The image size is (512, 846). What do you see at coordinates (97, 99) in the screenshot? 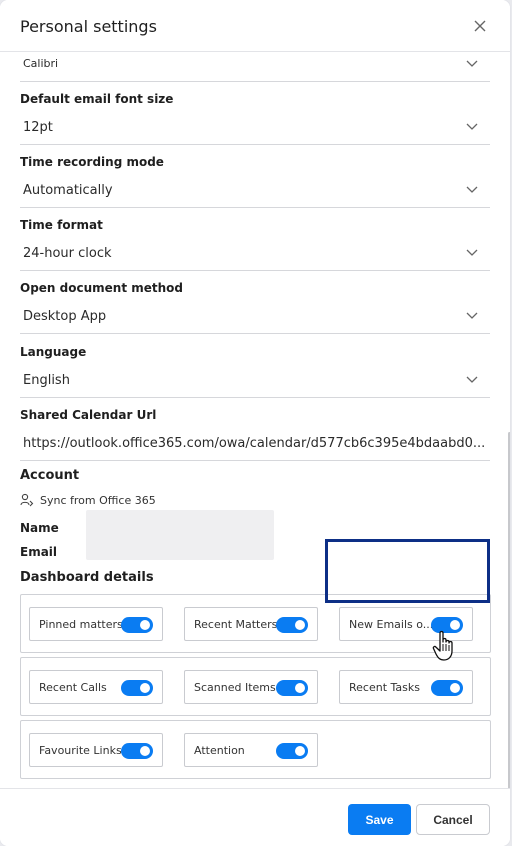
I see `font-size-label: Default email font size` at bounding box center [97, 99].